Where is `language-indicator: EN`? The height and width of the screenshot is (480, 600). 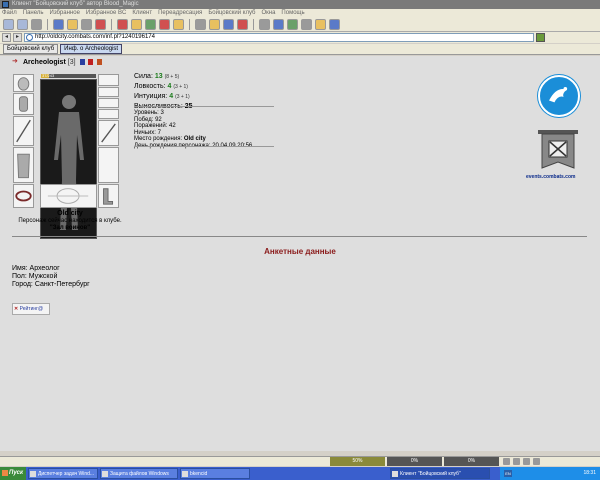
language-indicator: EN is located at coordinates (508, 473).